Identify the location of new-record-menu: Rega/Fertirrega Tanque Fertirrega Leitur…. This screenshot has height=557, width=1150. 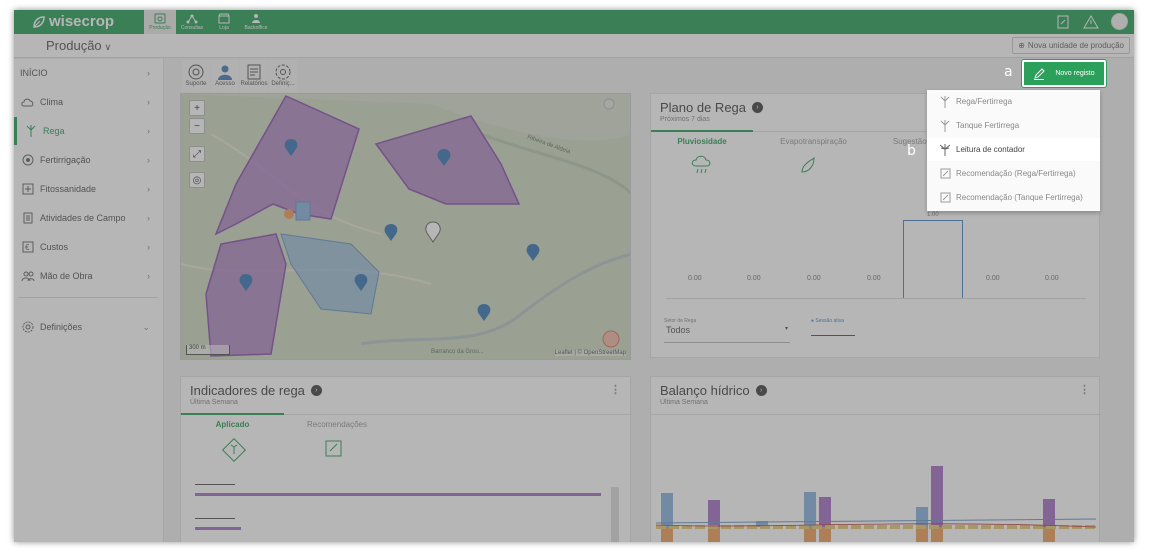
(1013, 150).